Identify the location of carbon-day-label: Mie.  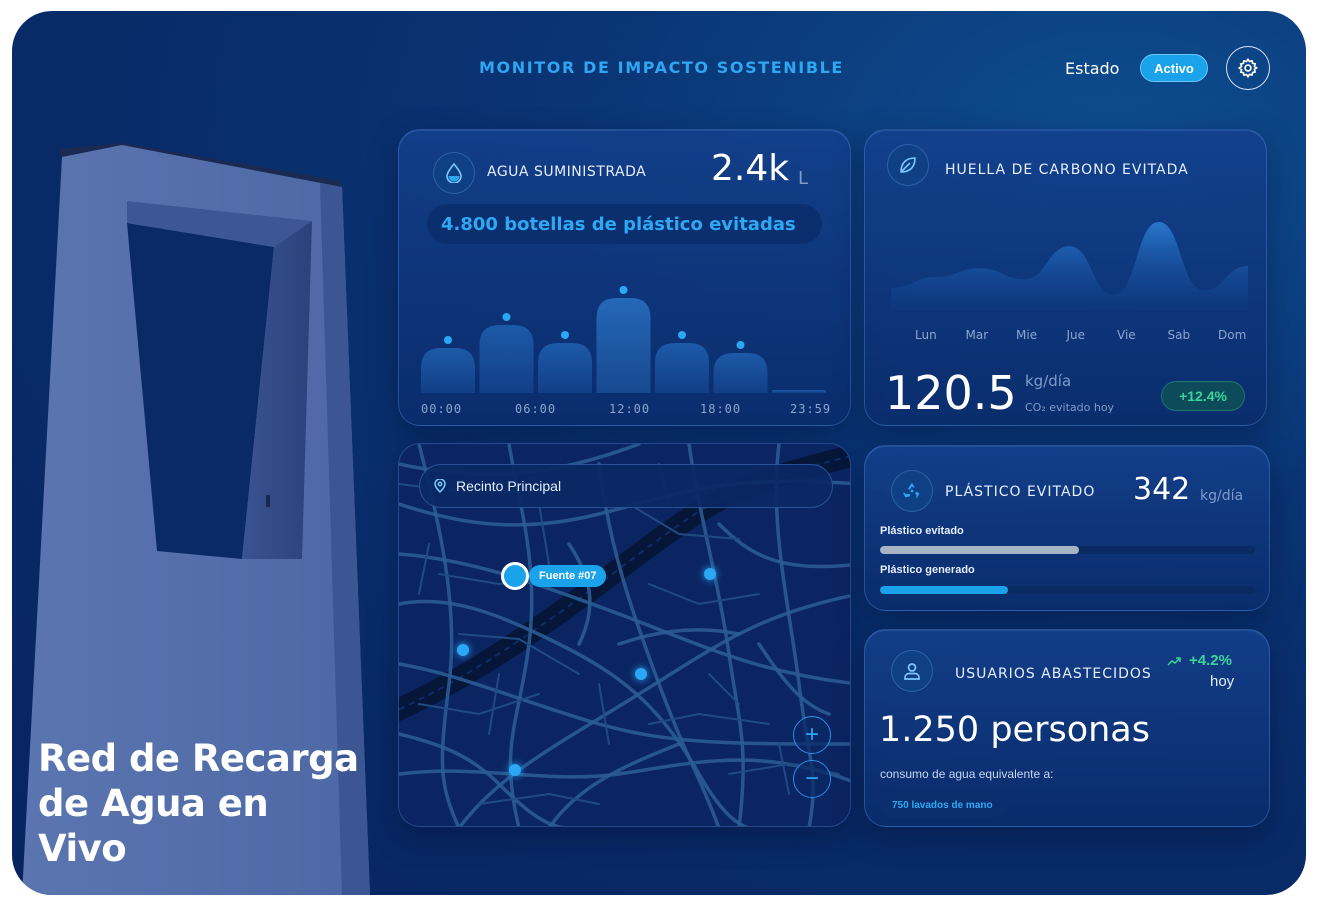
(1027, 335).